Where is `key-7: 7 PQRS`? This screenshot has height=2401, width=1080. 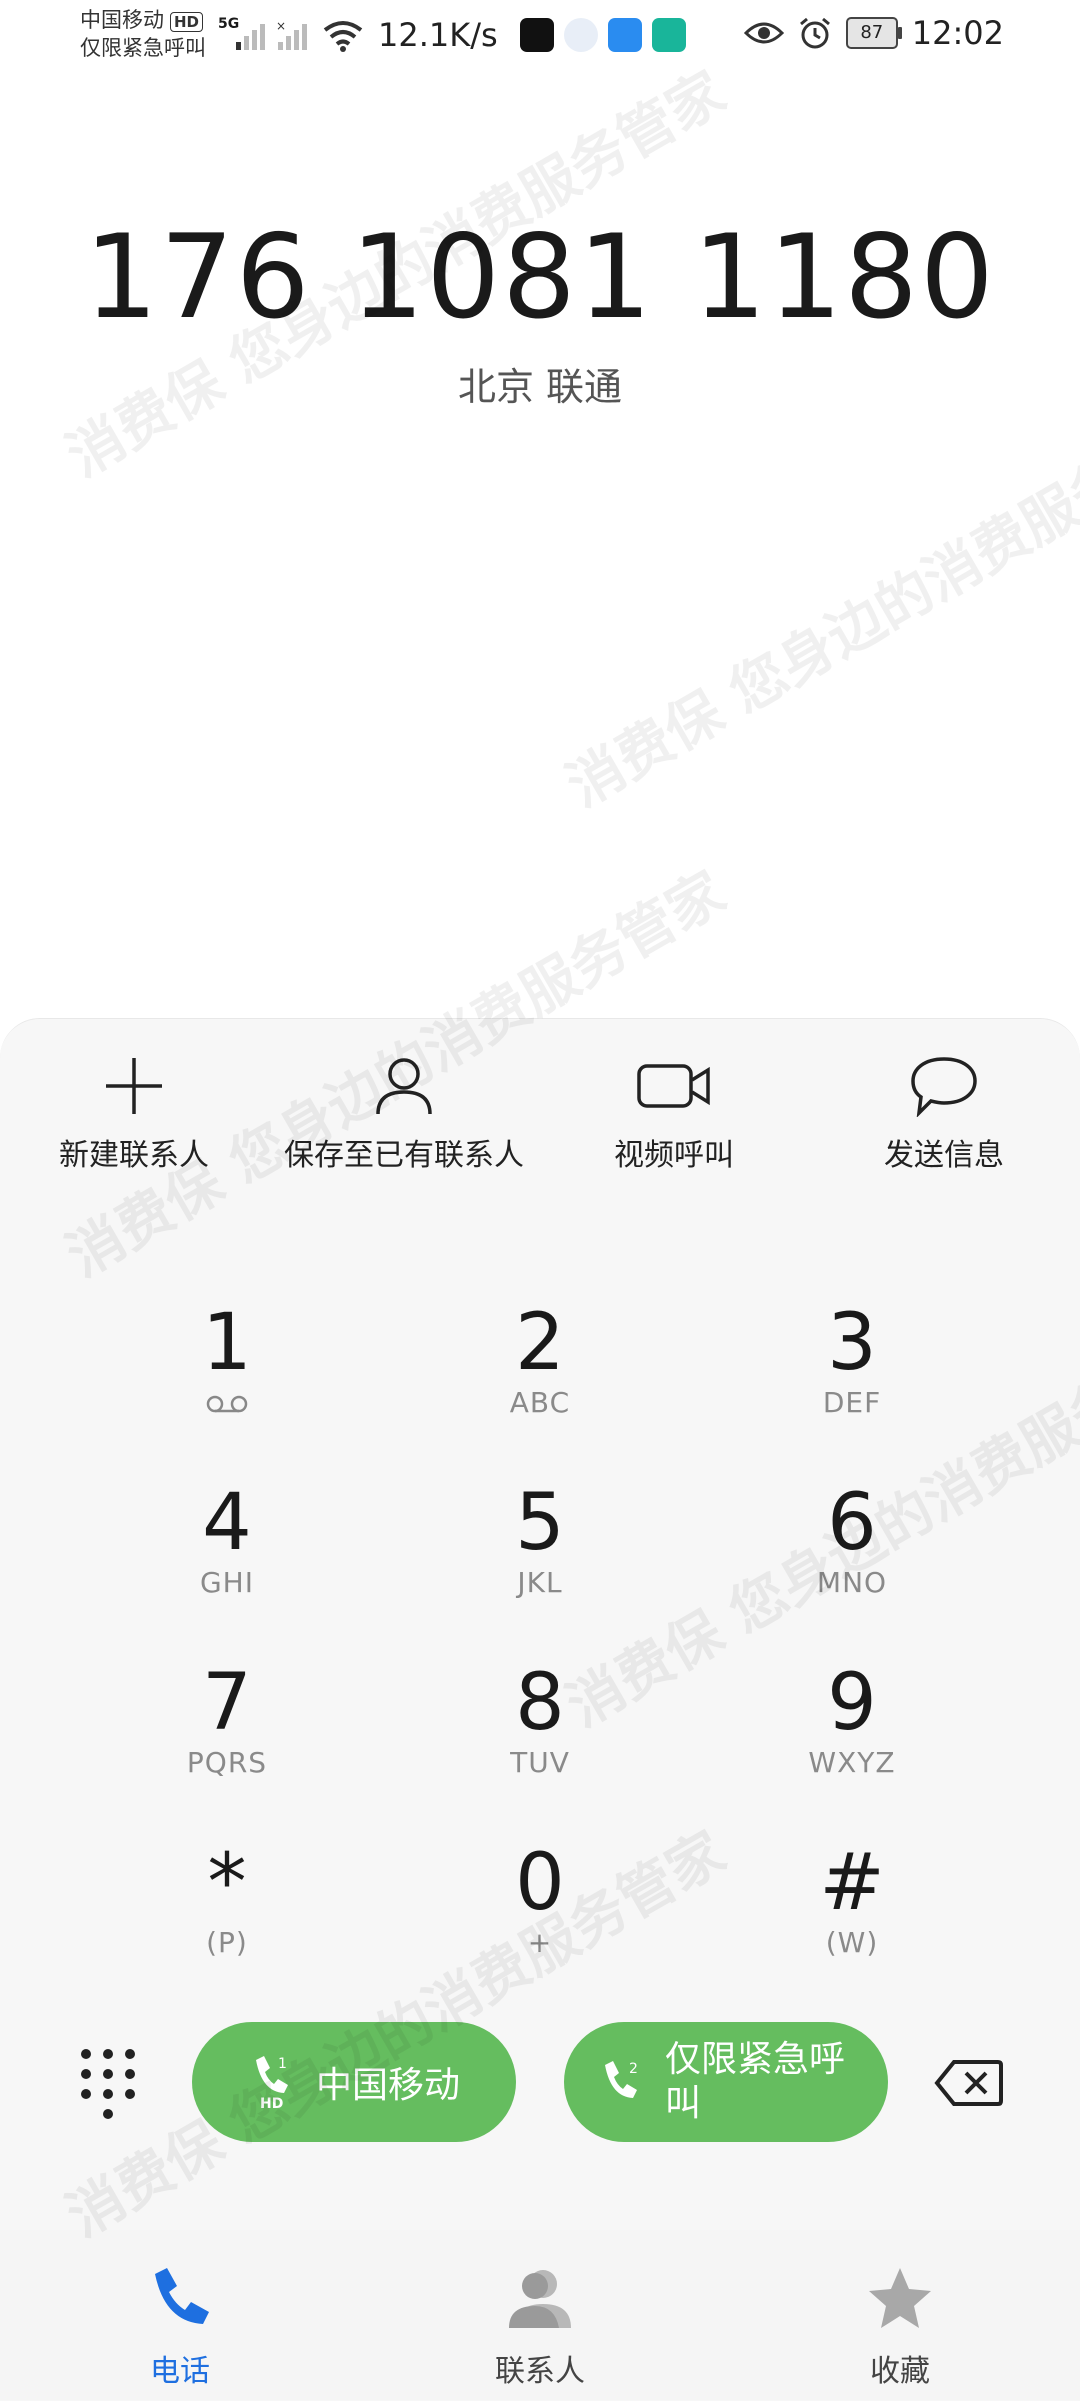
key-7: 7 PQRS is located at coordinates (227, 1720).